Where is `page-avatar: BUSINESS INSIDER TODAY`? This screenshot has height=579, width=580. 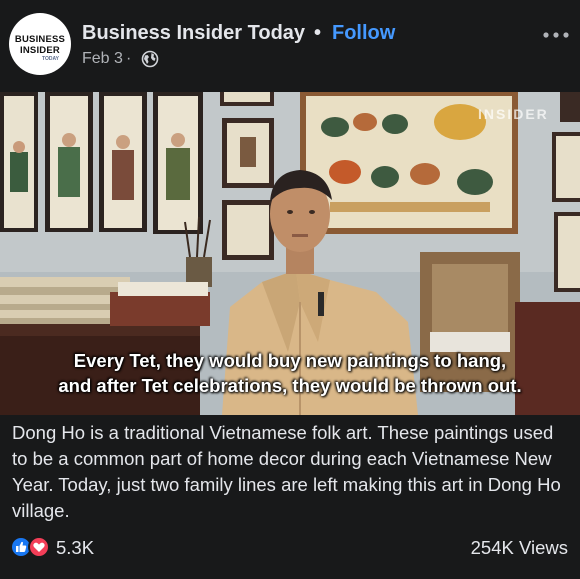 page-avatar: BUSINESS INSIDER TODAY is located at coordinates (40, 44).